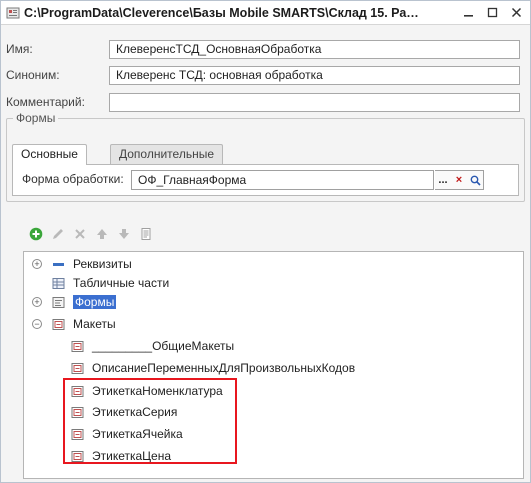 The height and width of the screenshot is (483, 531). I want to click on tree-item-common-templates: _________ОбщиеМакеты, so click(152, 346).